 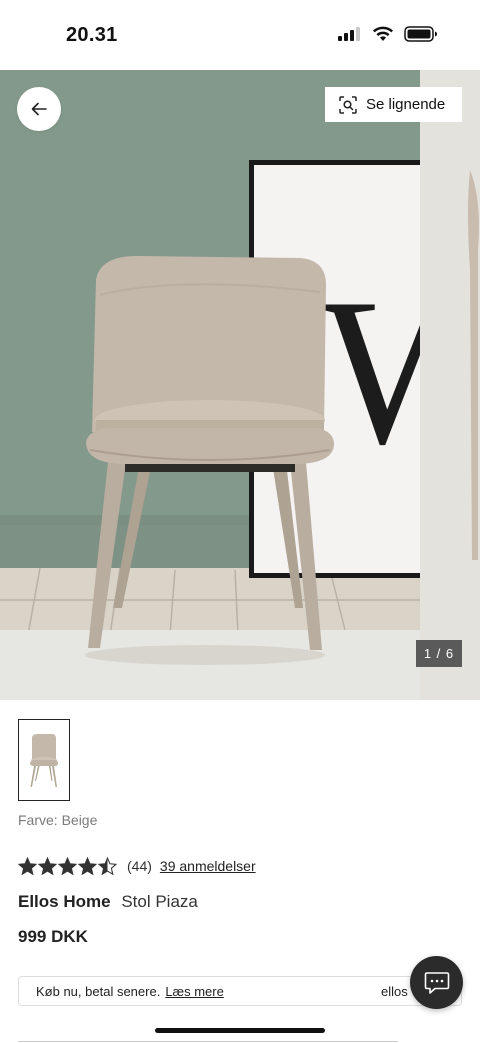 I want to click on status-time: 20.31, so click(x=92, y=35).